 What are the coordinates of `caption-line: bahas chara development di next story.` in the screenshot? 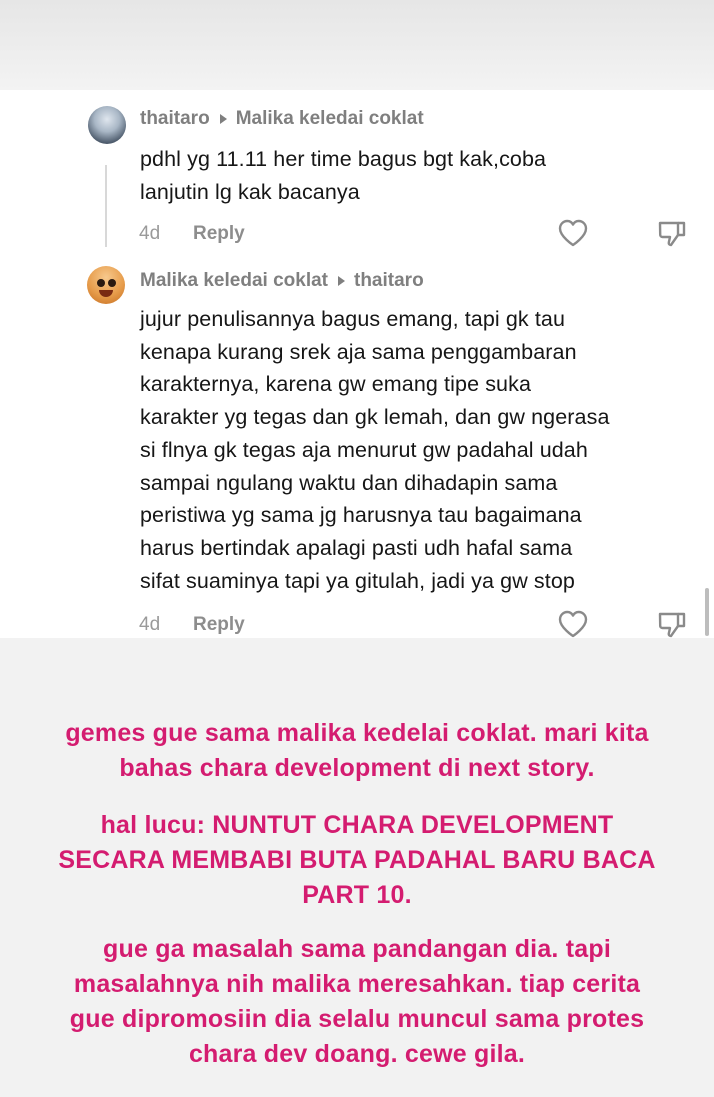 It's located at (357, 768).